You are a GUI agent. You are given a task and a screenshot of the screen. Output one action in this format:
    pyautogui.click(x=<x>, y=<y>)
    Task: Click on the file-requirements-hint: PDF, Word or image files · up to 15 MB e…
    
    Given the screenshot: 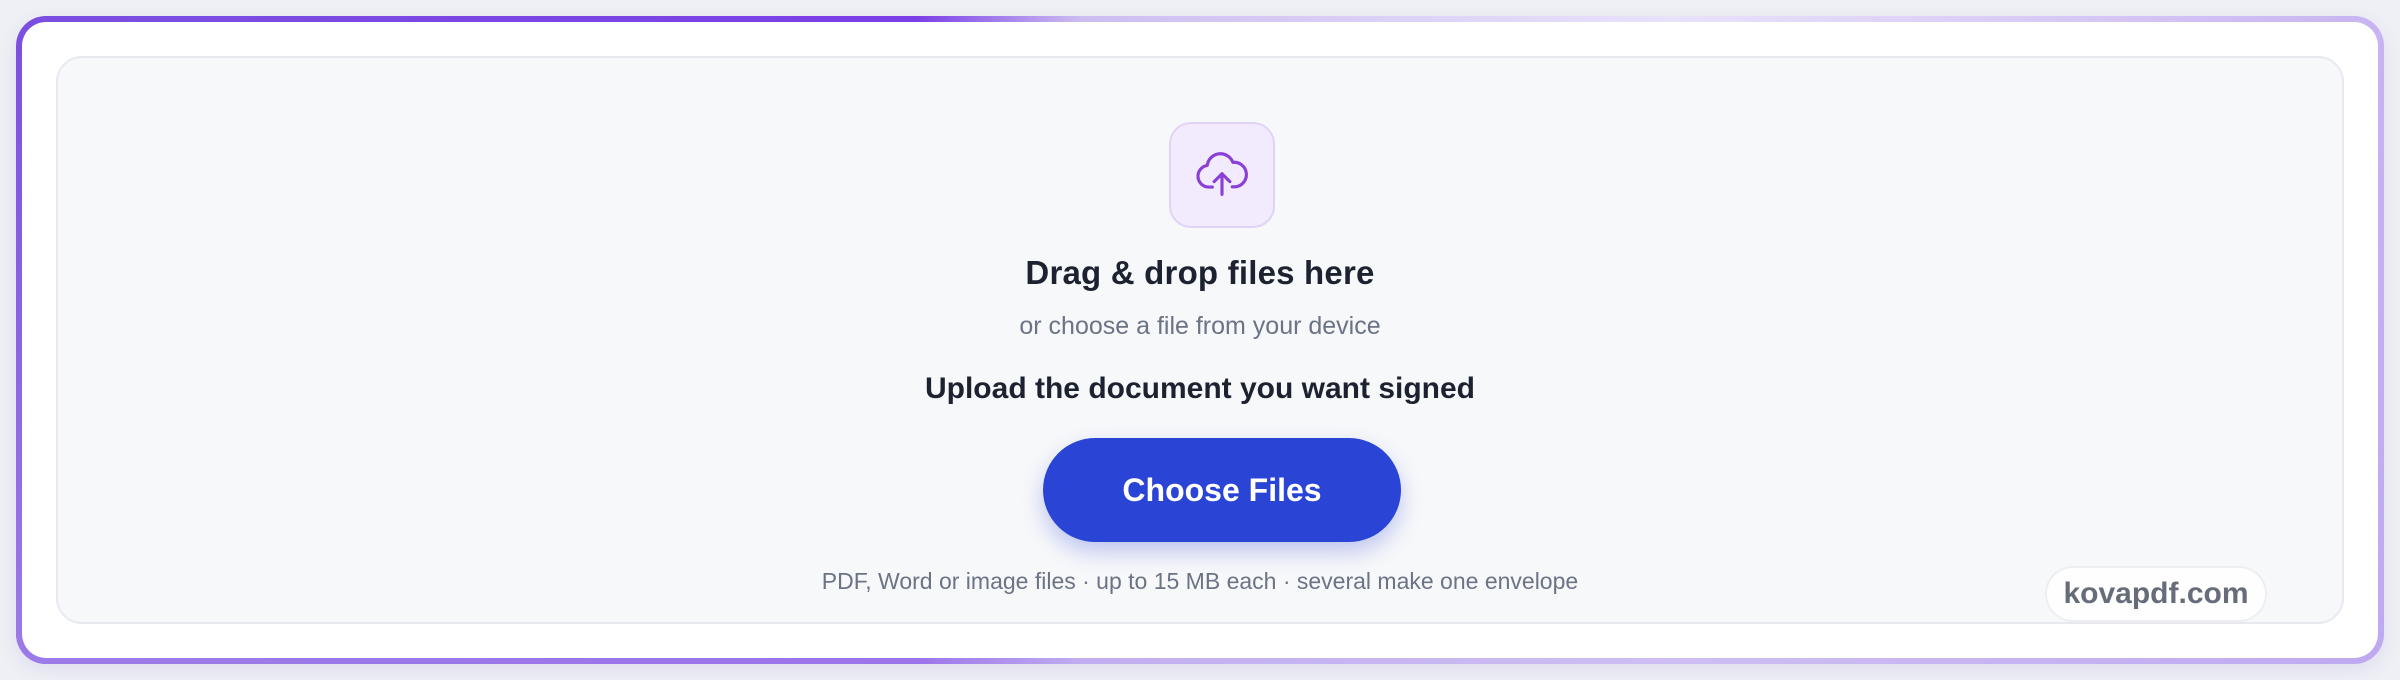 What is the action you would take?
    pyautogui.click(x=1200, y=581)
    